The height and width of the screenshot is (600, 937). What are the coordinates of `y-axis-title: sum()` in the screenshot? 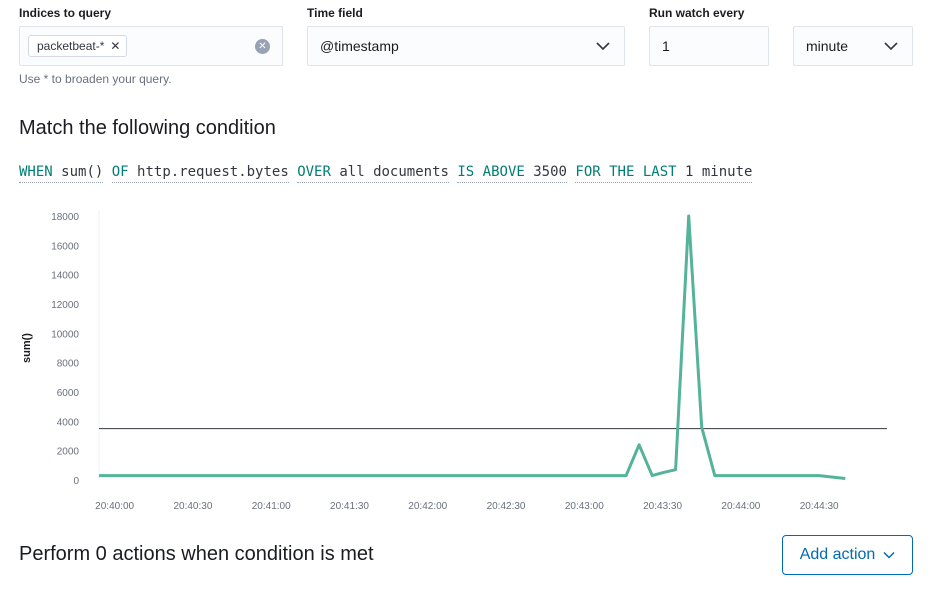 It's located at (27, 348).